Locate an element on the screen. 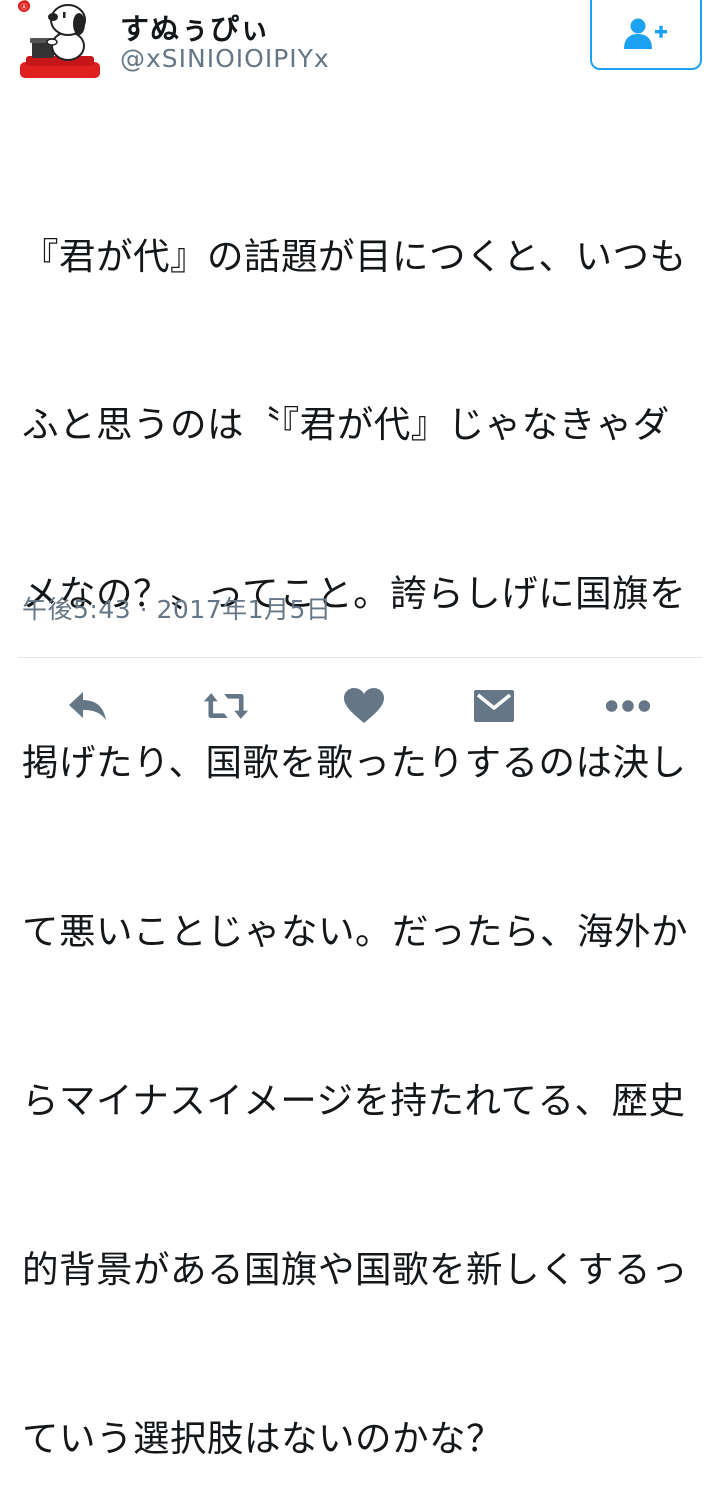  tweet-action-bar is located at coordinates (360, 707).